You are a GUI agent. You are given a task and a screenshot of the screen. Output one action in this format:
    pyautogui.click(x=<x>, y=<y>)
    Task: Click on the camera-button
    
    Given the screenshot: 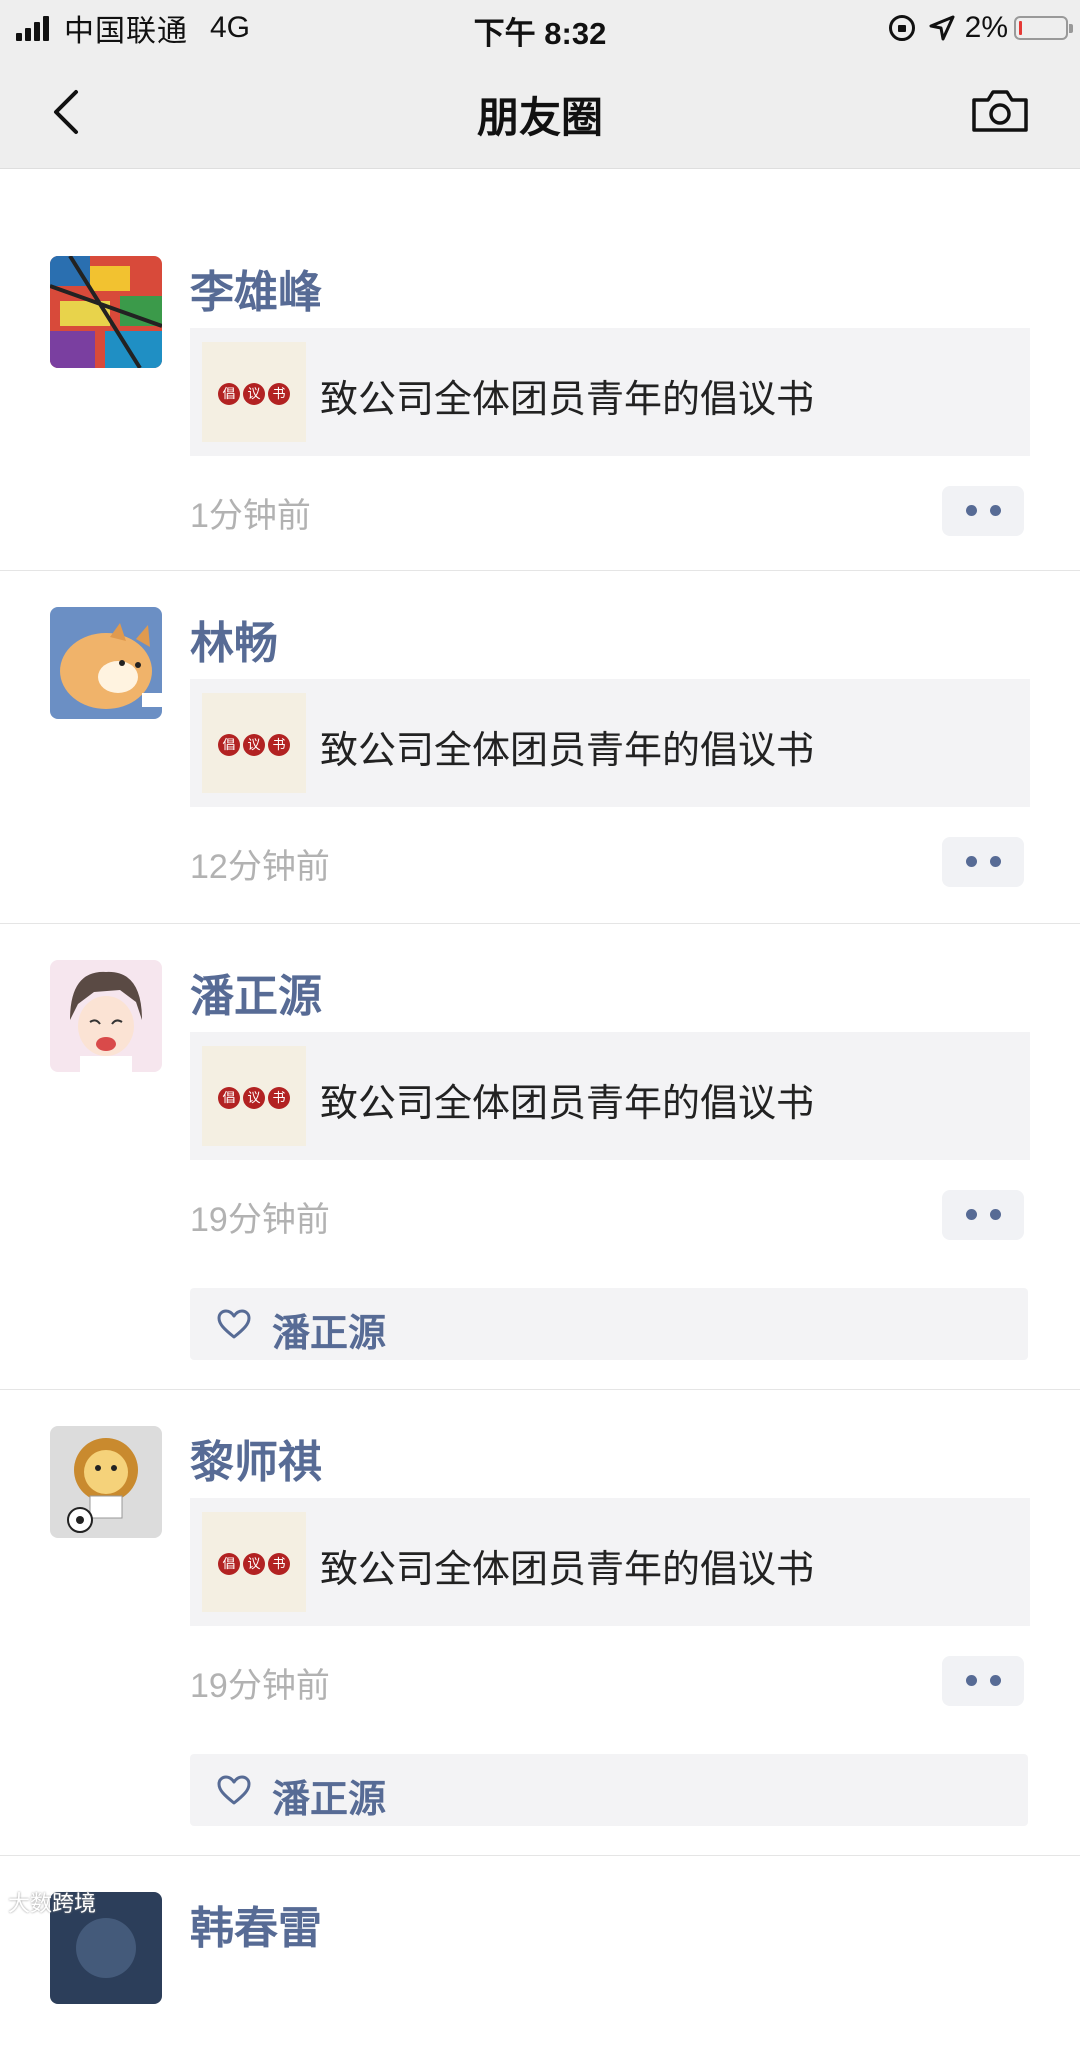 What is the action you would take?
    pyautogui.click(x=1000, y=111)
    